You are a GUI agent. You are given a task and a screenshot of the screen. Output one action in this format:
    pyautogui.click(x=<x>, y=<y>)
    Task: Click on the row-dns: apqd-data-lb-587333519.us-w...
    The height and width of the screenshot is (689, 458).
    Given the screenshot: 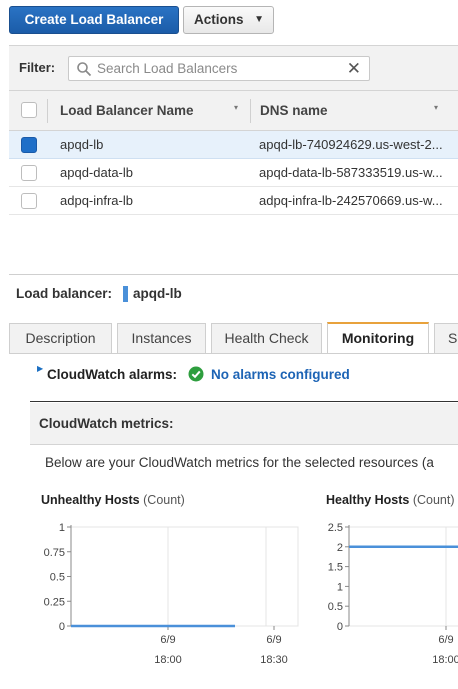 What is the action you would take?
    pyautogui.click(x=351, y=172)
    